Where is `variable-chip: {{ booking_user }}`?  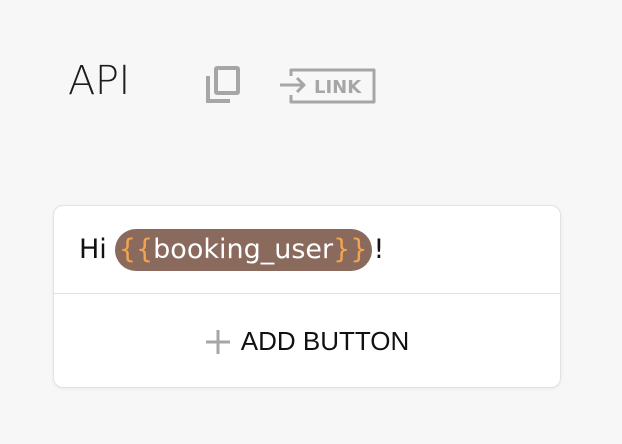 variable-chip: {{ booking_user }} is located at coordinates (243, 249).